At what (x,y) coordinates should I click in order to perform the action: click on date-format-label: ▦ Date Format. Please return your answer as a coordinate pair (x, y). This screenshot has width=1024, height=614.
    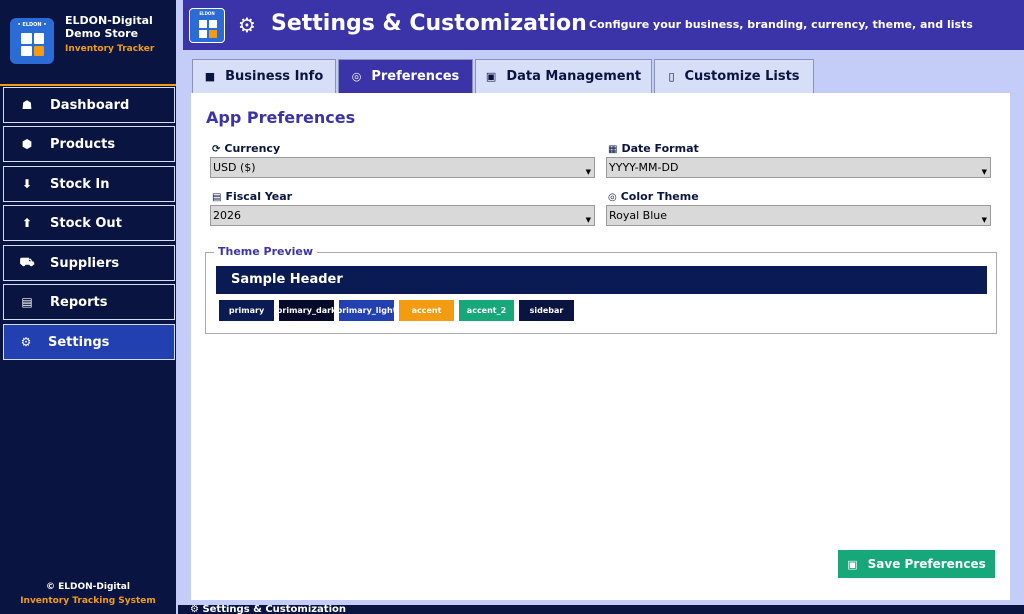
    Looking at the image, I should click on (653, 148).